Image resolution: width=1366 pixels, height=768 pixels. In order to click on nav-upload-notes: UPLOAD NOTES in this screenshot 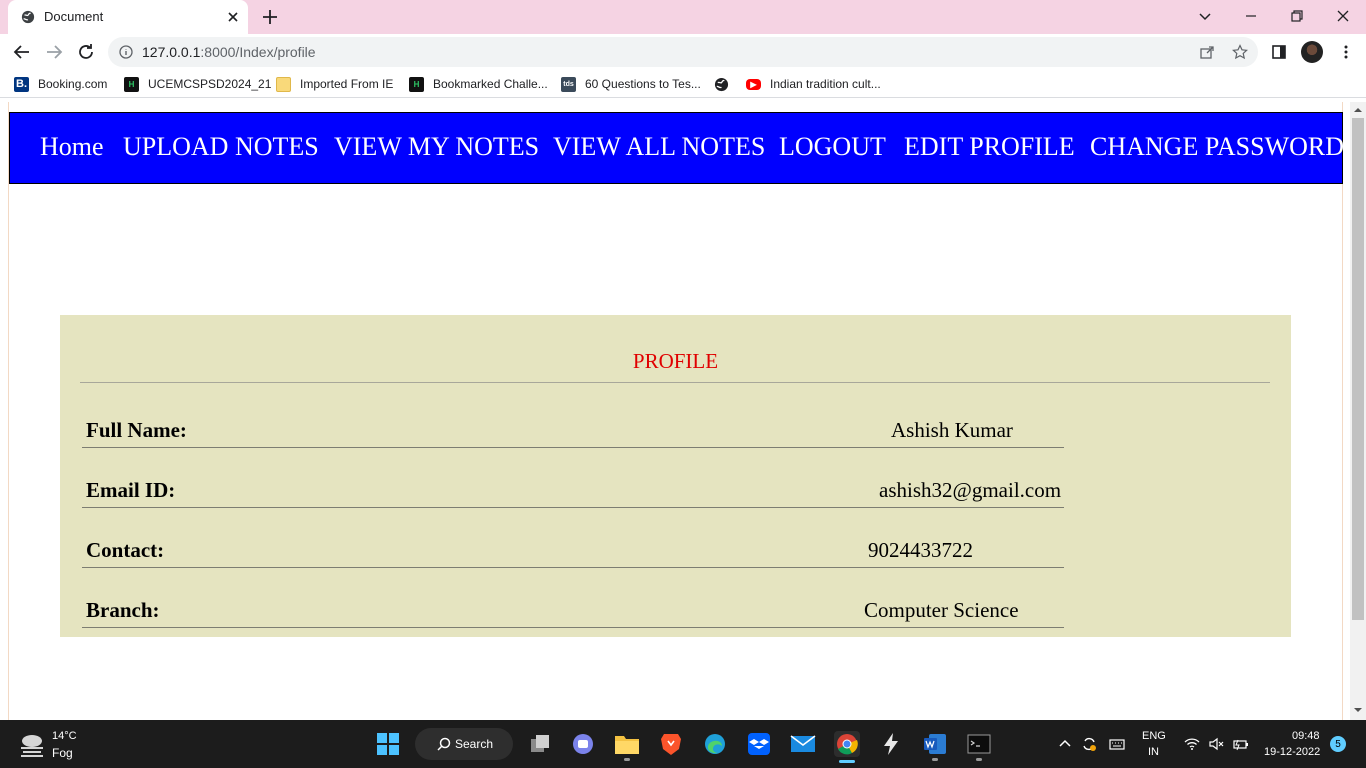, I will do `click(221, 147)`.